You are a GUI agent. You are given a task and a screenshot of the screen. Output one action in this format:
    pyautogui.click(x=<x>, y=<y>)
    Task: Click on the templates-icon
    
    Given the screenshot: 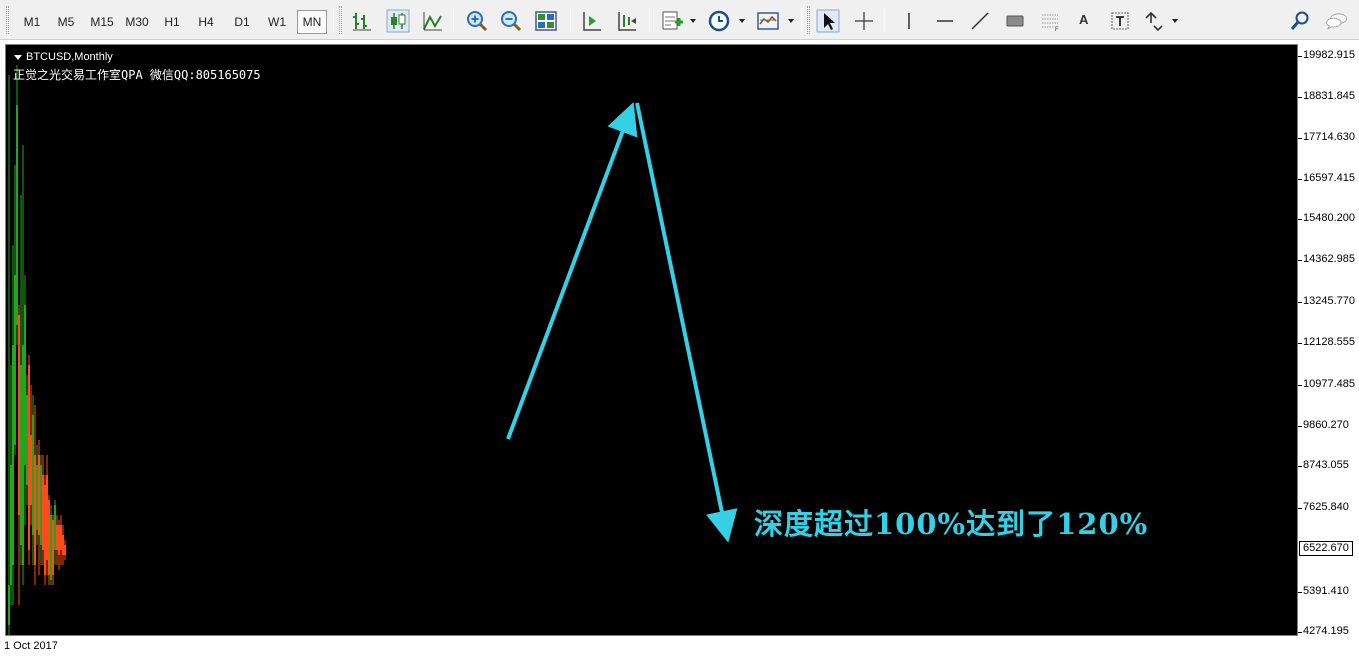 What is the action you would take?
    pyautogui.click(x=768, y=21)
    